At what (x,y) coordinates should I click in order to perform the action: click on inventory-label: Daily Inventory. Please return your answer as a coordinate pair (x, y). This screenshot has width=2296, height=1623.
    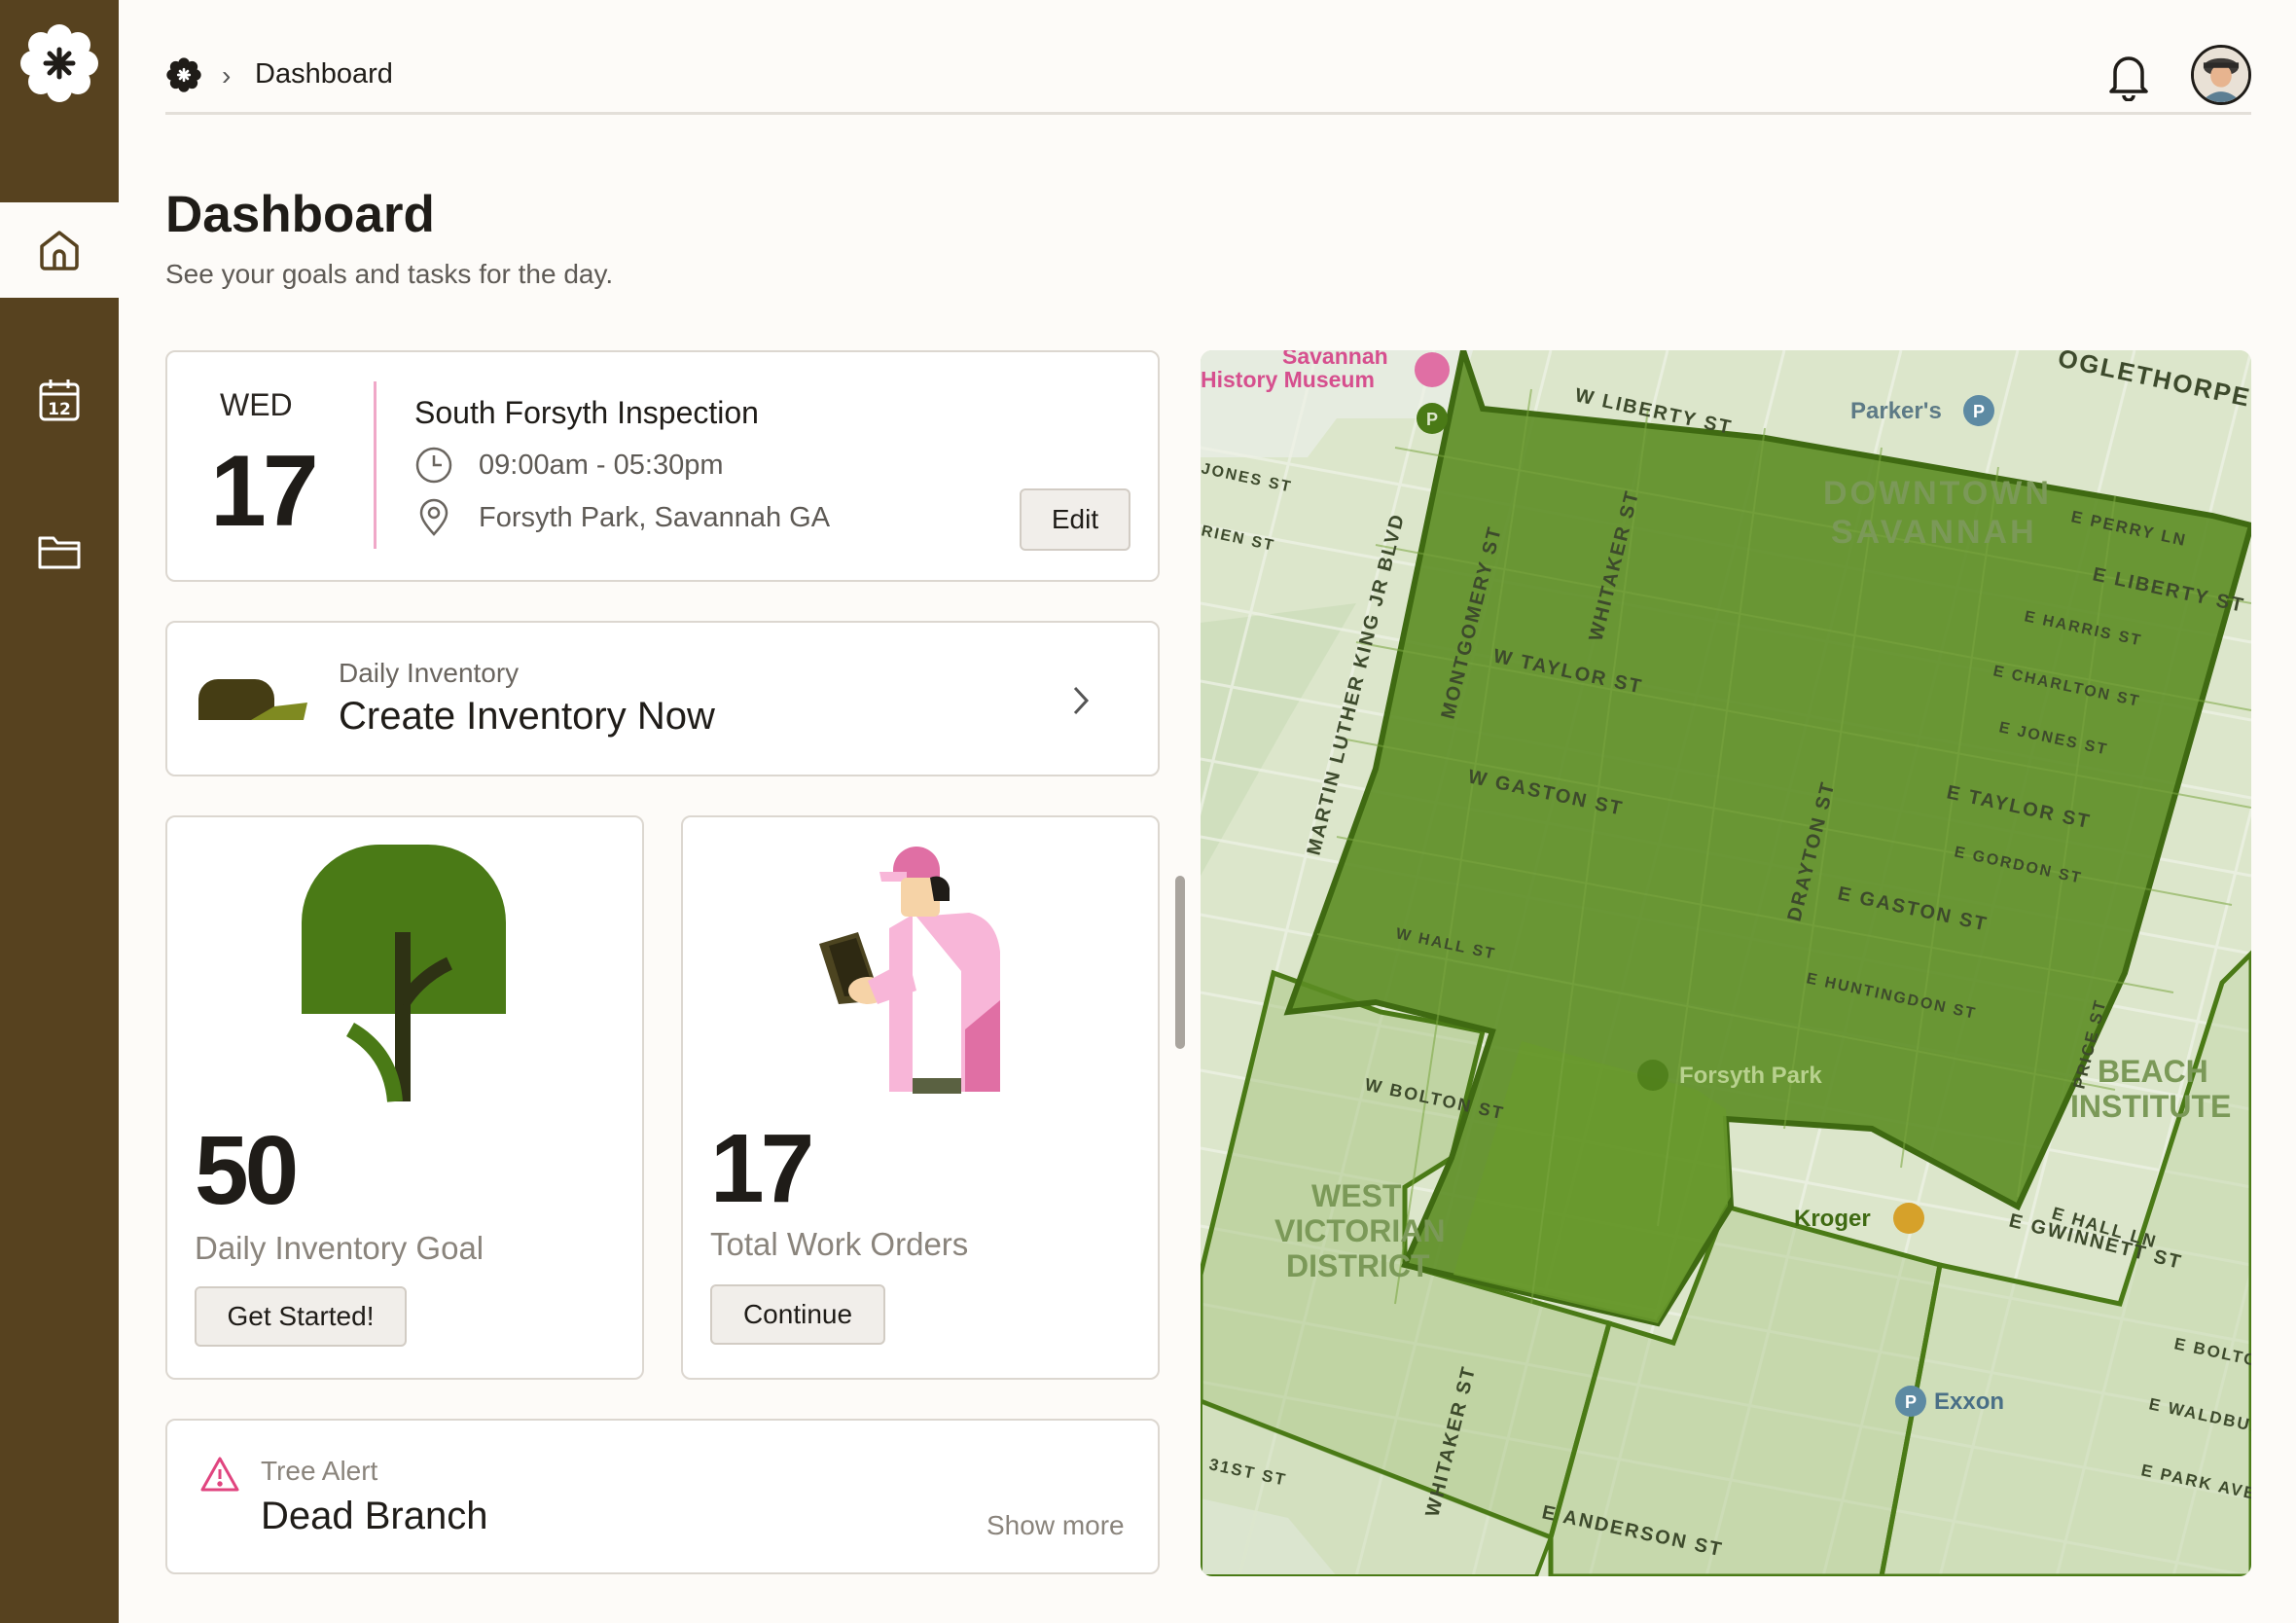
    Looking at the image, I should click on (429, 673).